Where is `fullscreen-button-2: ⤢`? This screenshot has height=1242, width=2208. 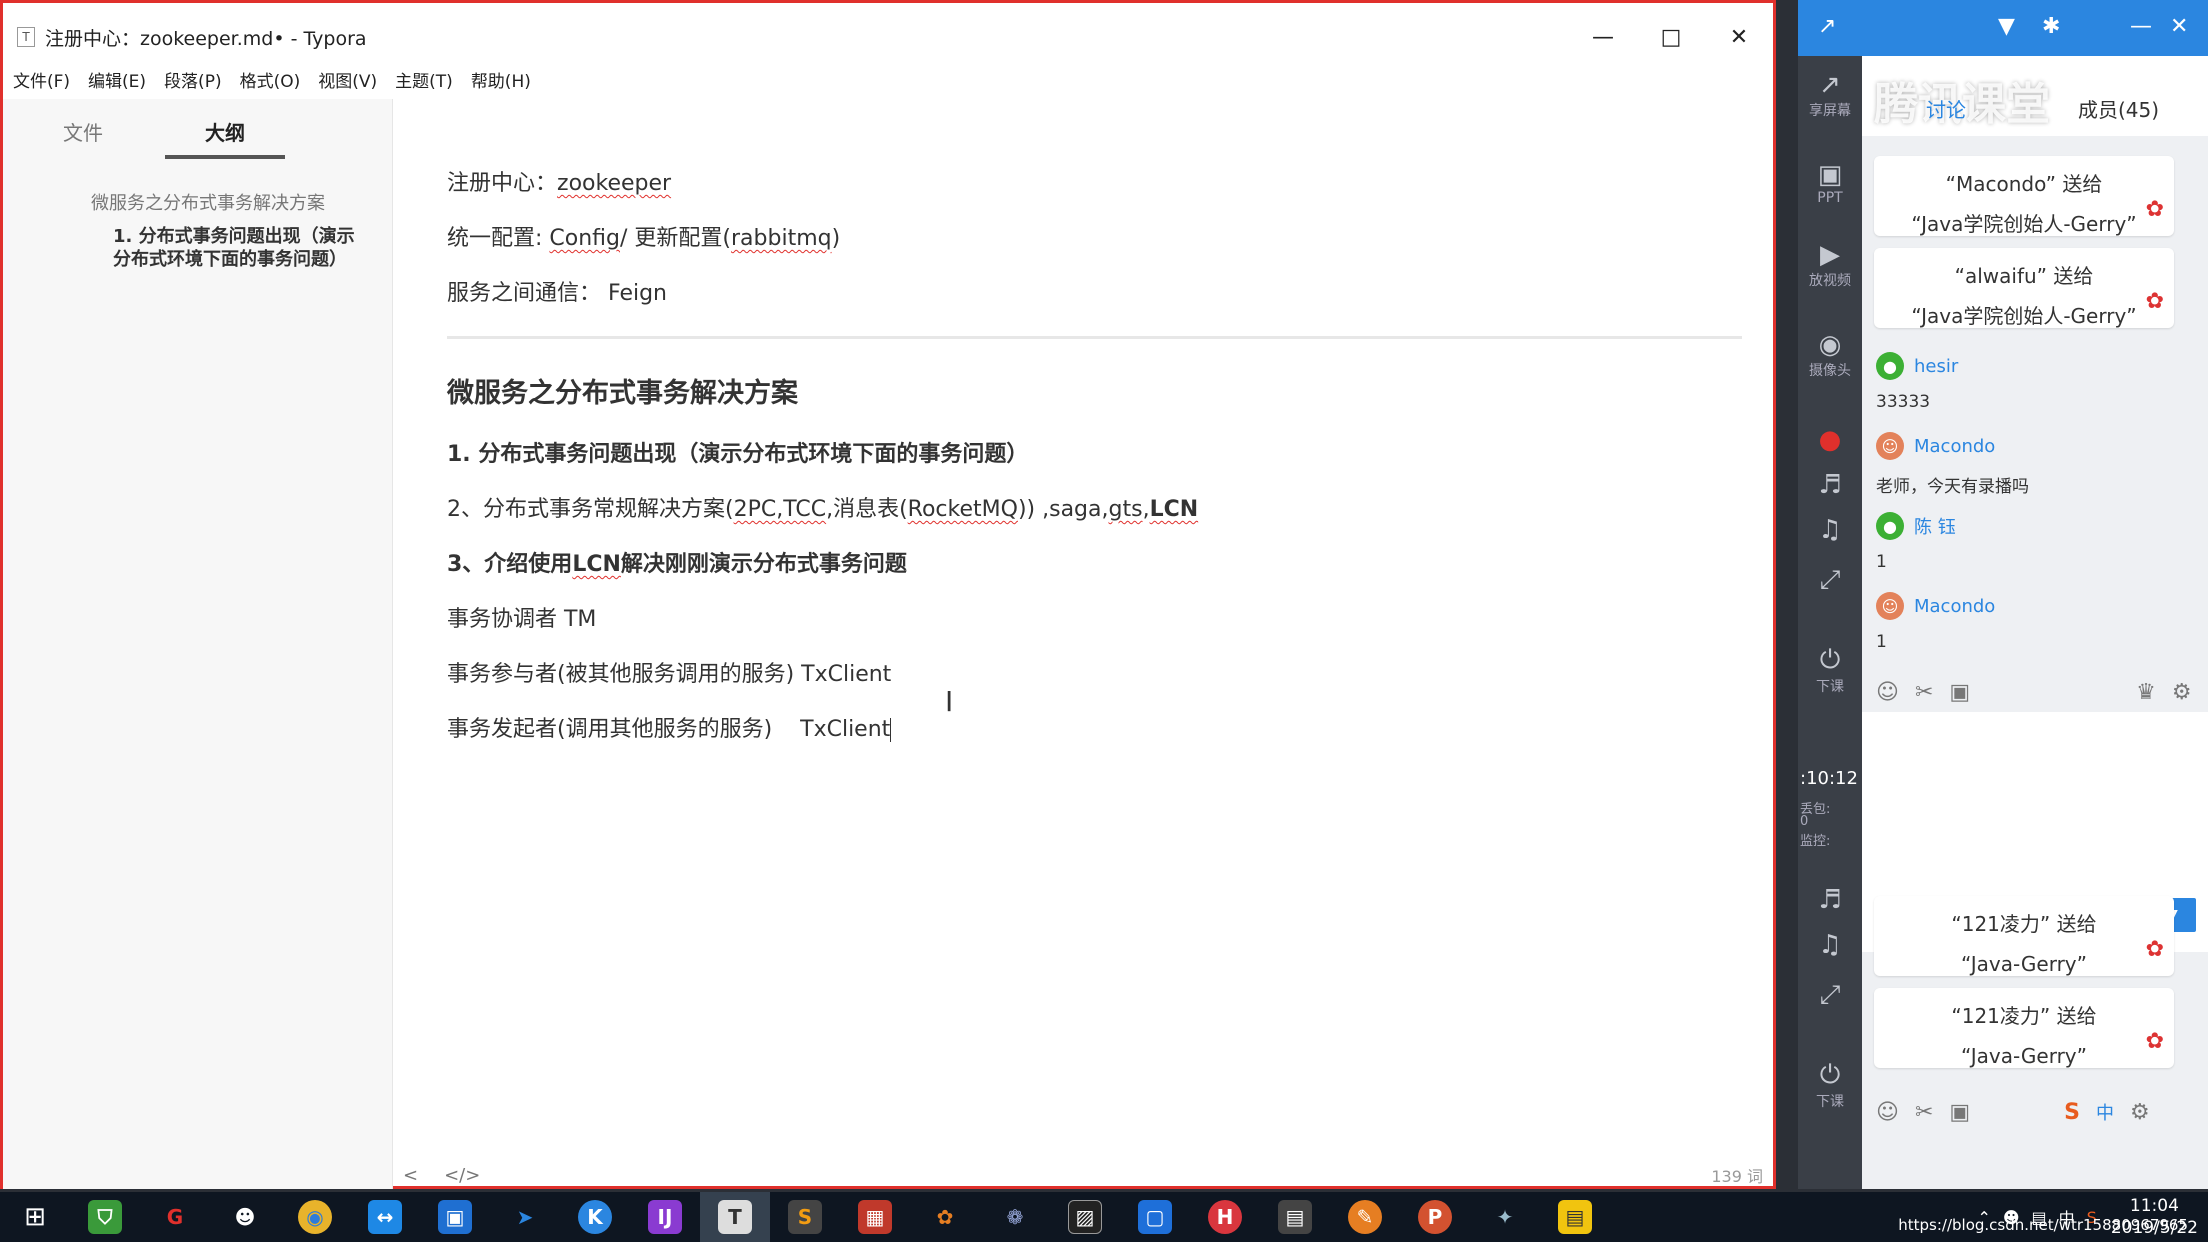 fullscreen-button-2: ⤢ is located at coordinates (1830, 995).